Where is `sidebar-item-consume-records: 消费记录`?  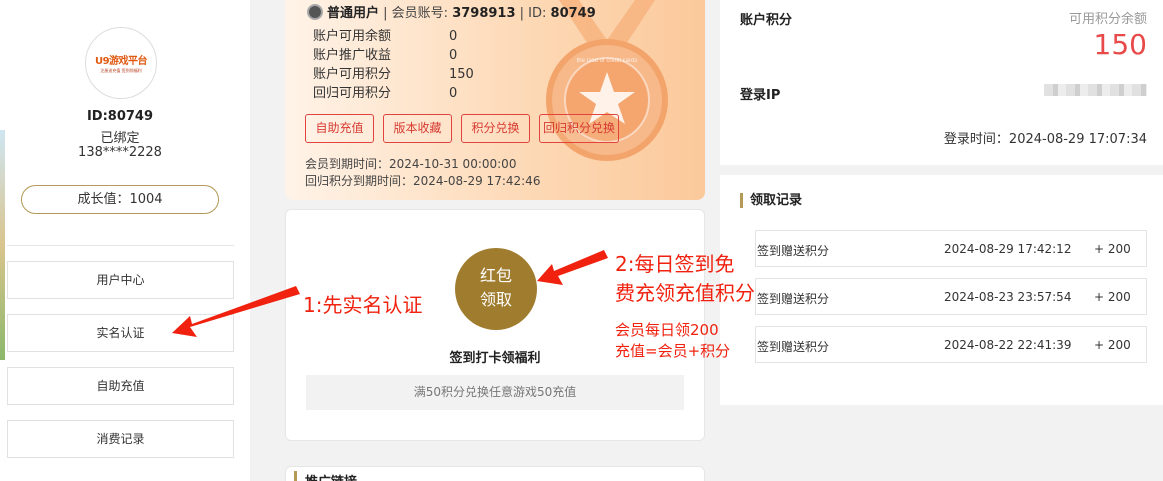 sidebar-item-consume-records: 消费记录 is located at coordinates (120, 439).